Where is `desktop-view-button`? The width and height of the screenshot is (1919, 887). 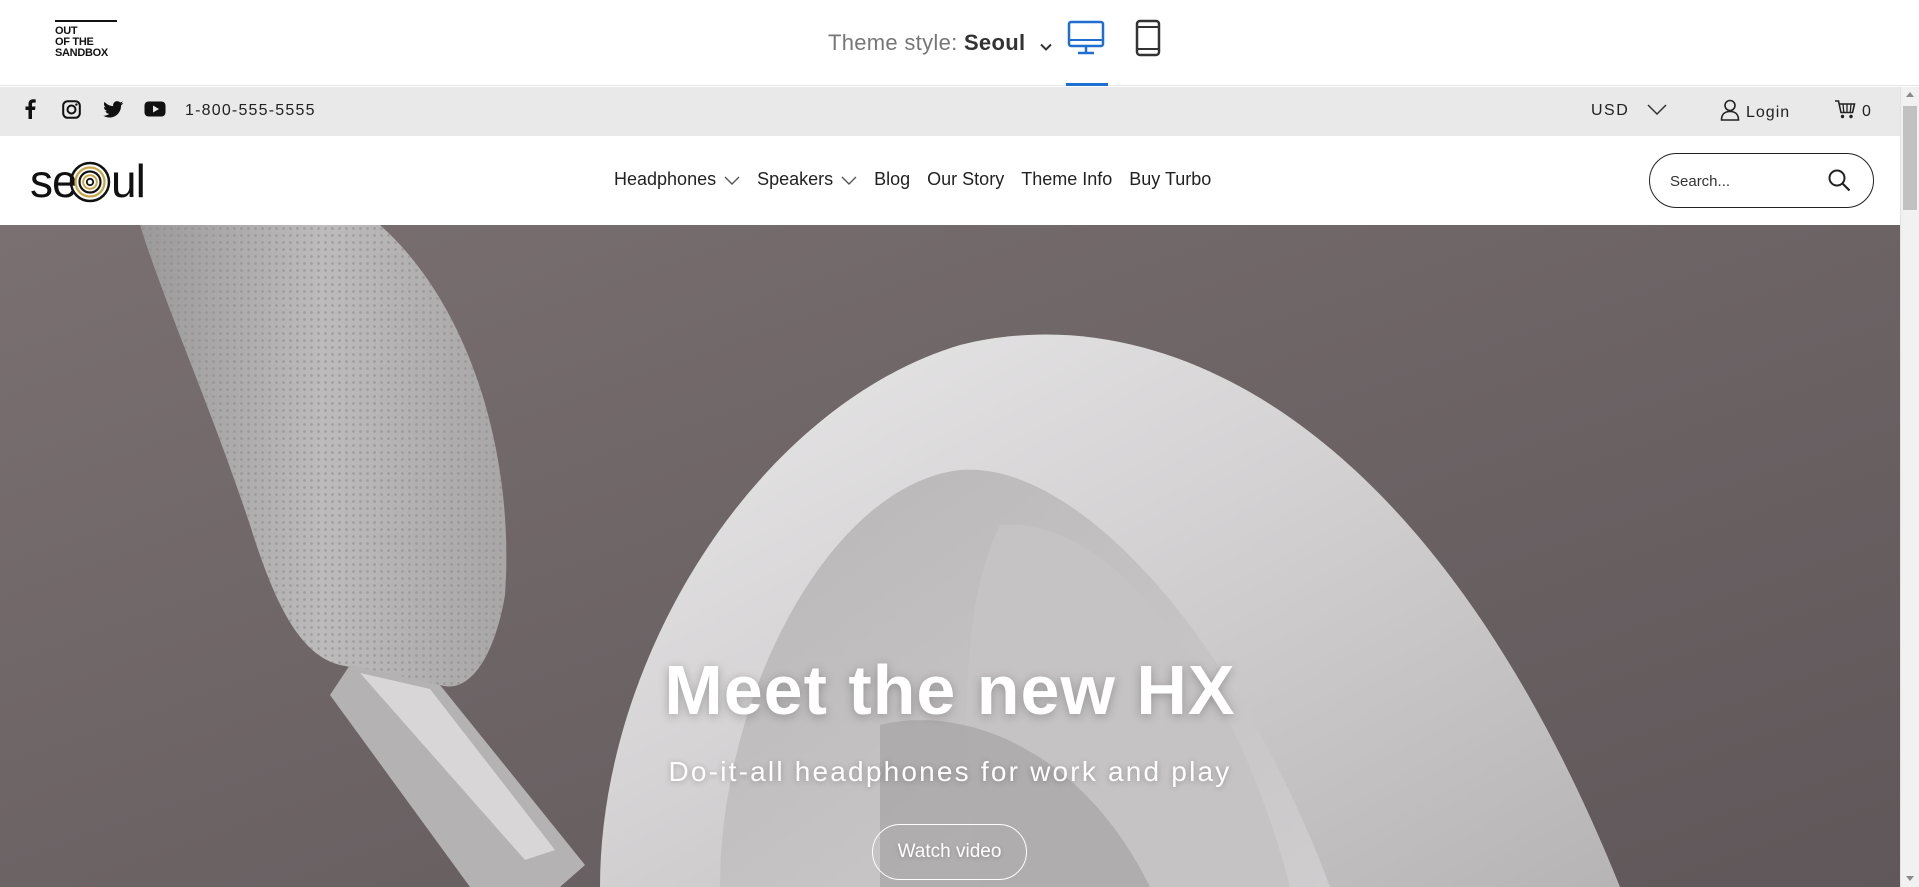 desktop-view-button is located at coordinates (1086, 40).